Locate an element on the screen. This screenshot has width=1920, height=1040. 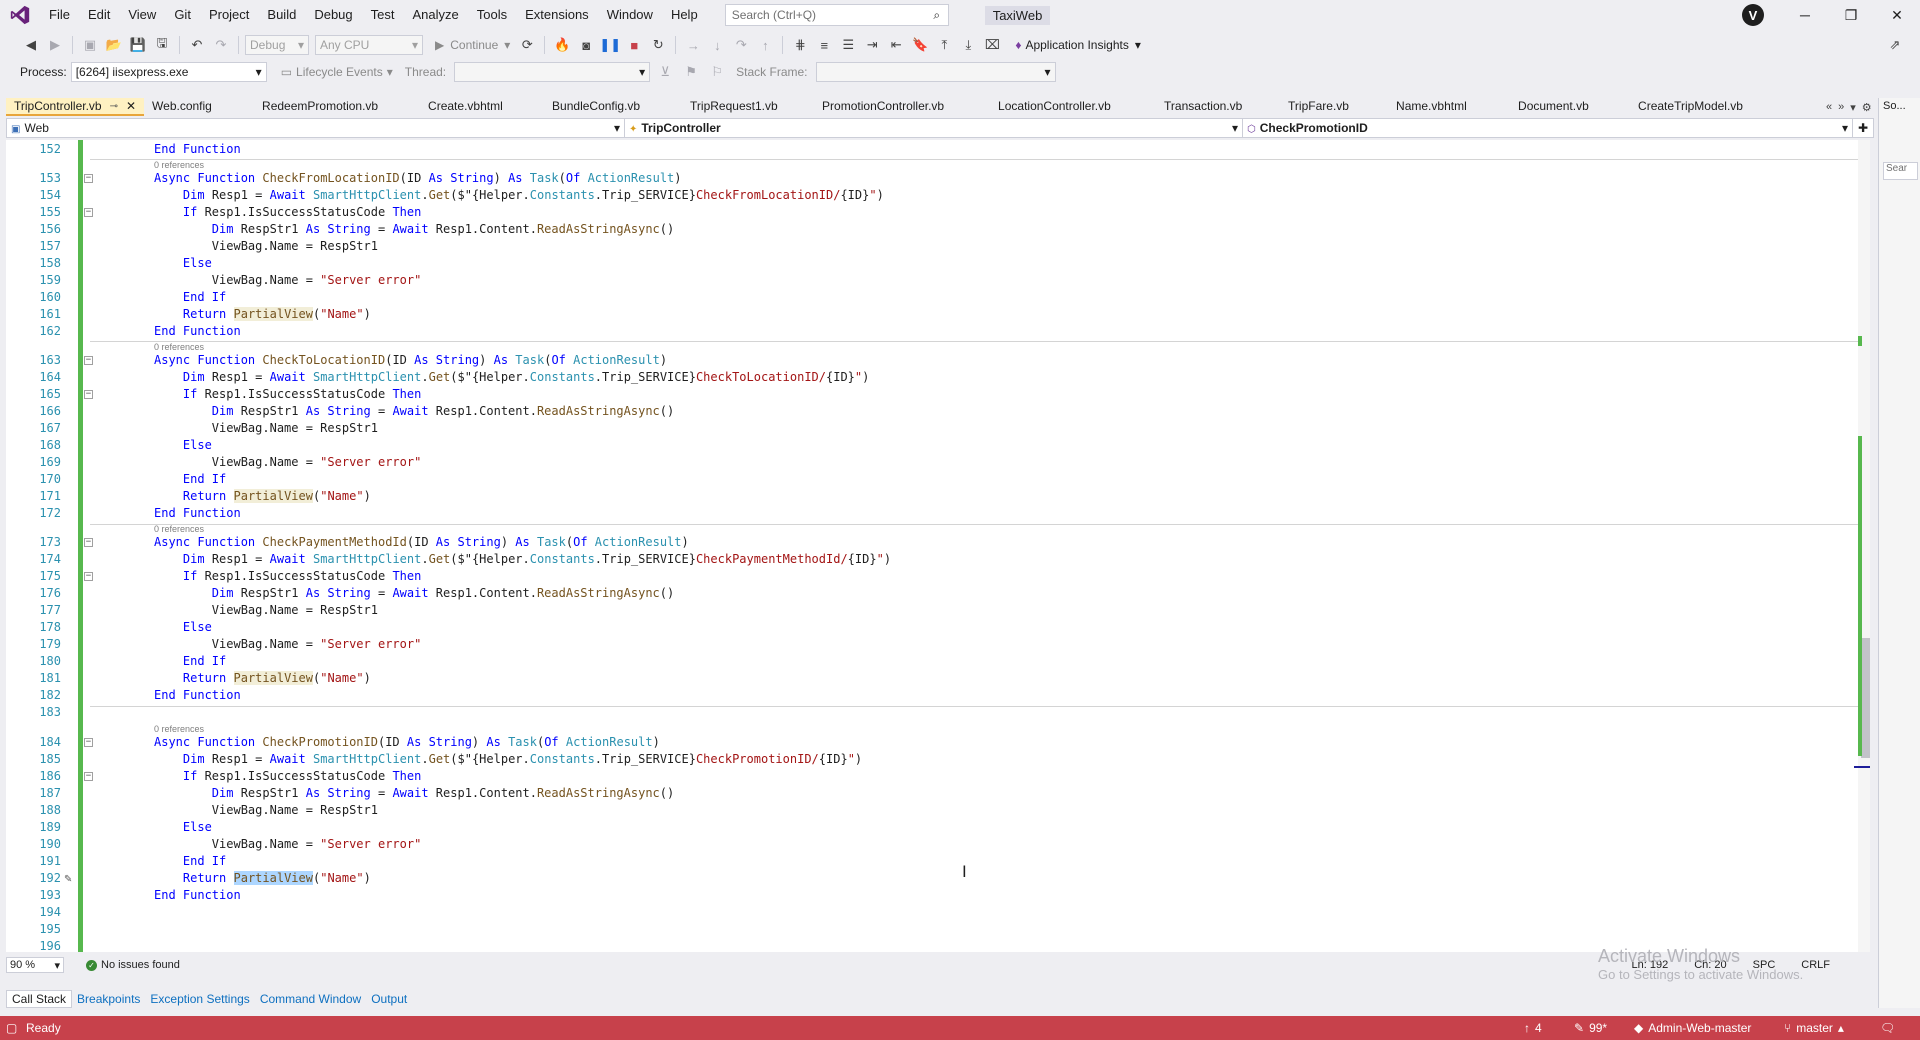
comment-icon: ≡ is located at coordinates (824, 45).